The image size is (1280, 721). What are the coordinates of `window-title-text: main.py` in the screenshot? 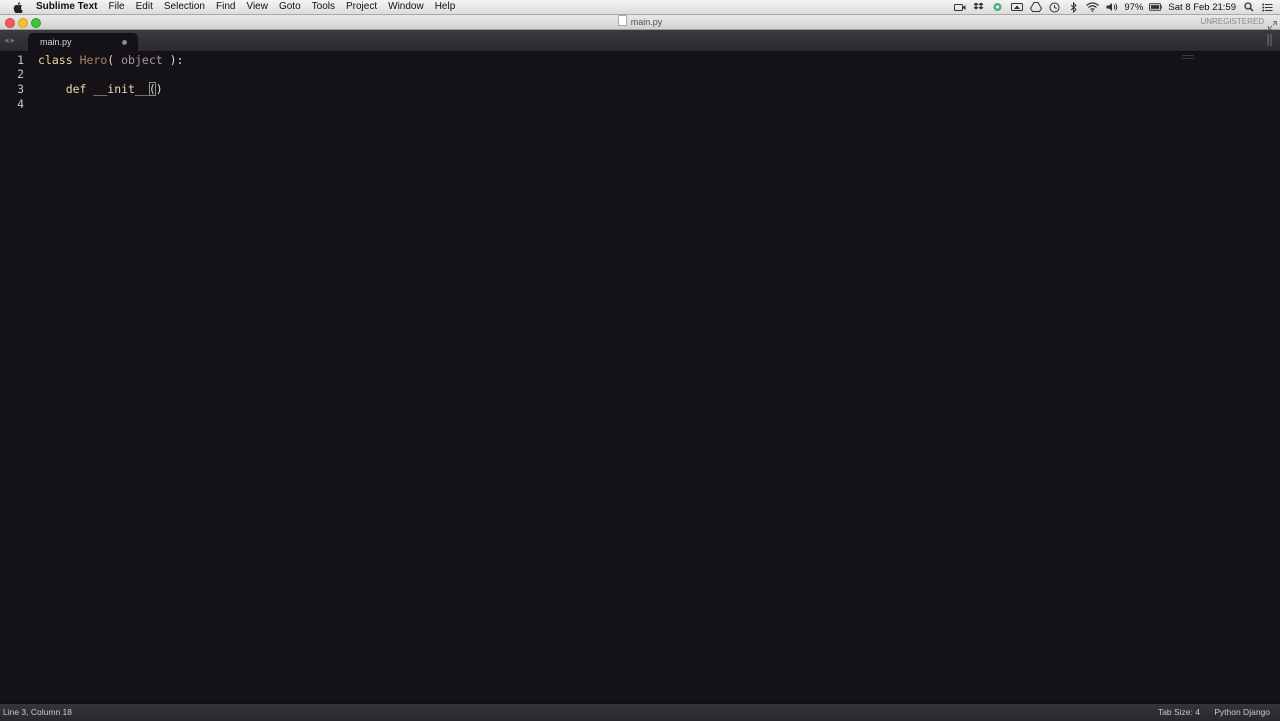 It's located at (646, 22).